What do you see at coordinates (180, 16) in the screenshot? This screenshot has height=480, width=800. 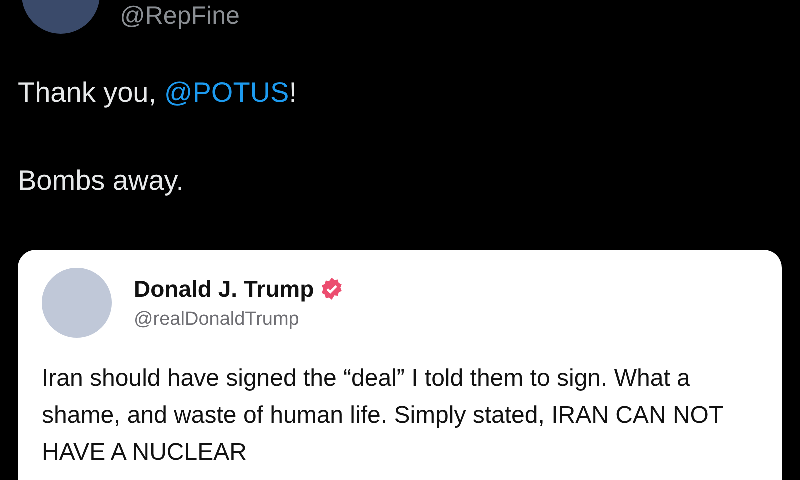 I see `author-handle: @RepFine` at bounding box center [180, 16].